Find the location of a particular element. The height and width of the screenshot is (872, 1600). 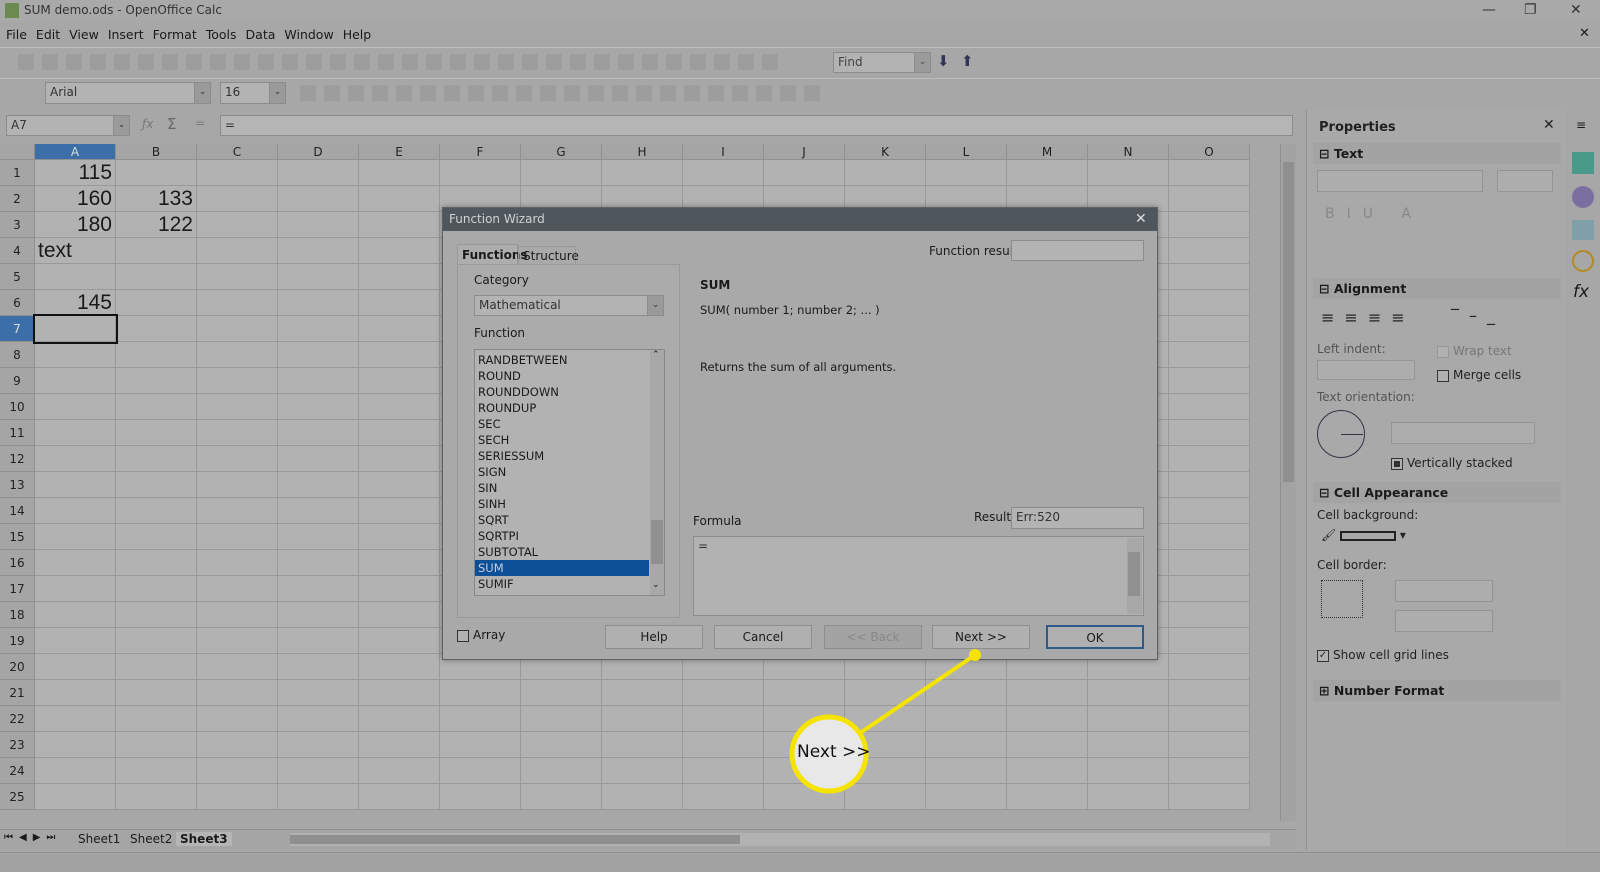

callout-next-label: Next >> is located at coordinates (834, 752).